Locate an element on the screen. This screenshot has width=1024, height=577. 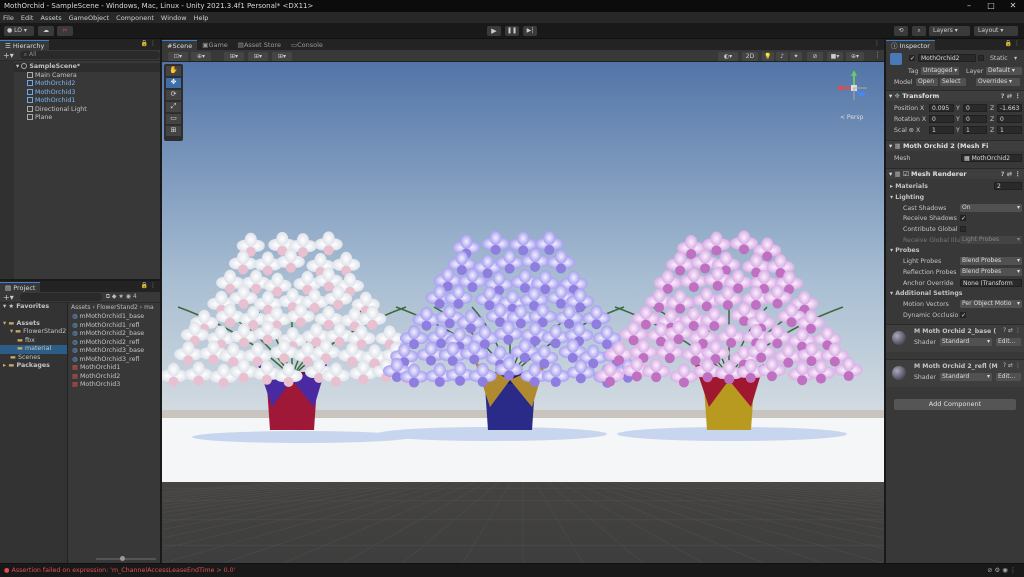
project-file-item: ▦ MothOrchid2 is located at coordinates (116, 377).